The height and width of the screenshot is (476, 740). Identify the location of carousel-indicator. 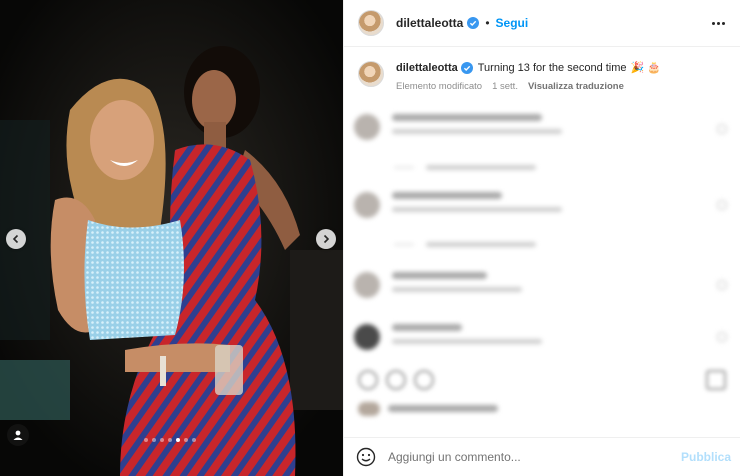
(170, 440).